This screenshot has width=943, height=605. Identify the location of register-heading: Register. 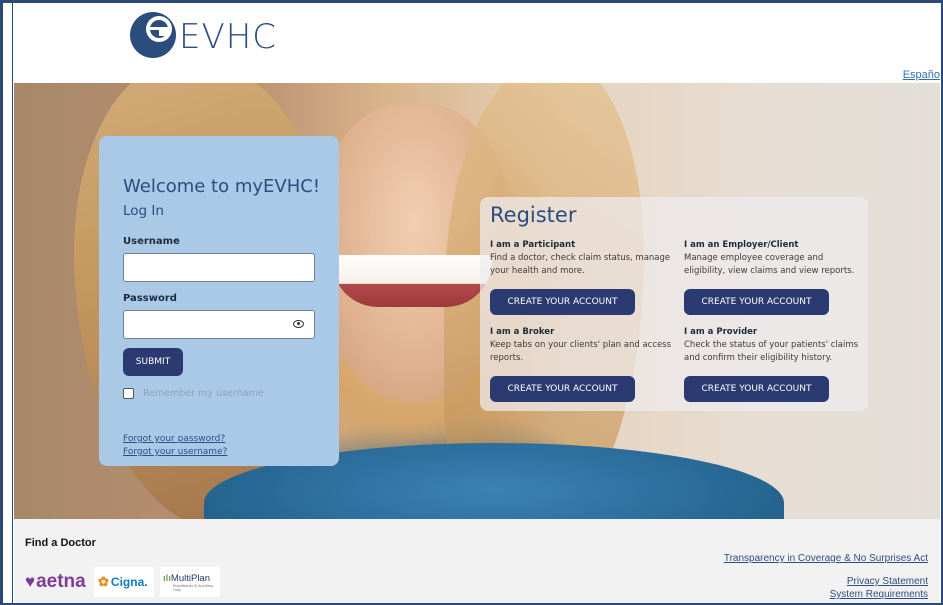
(533, 215).